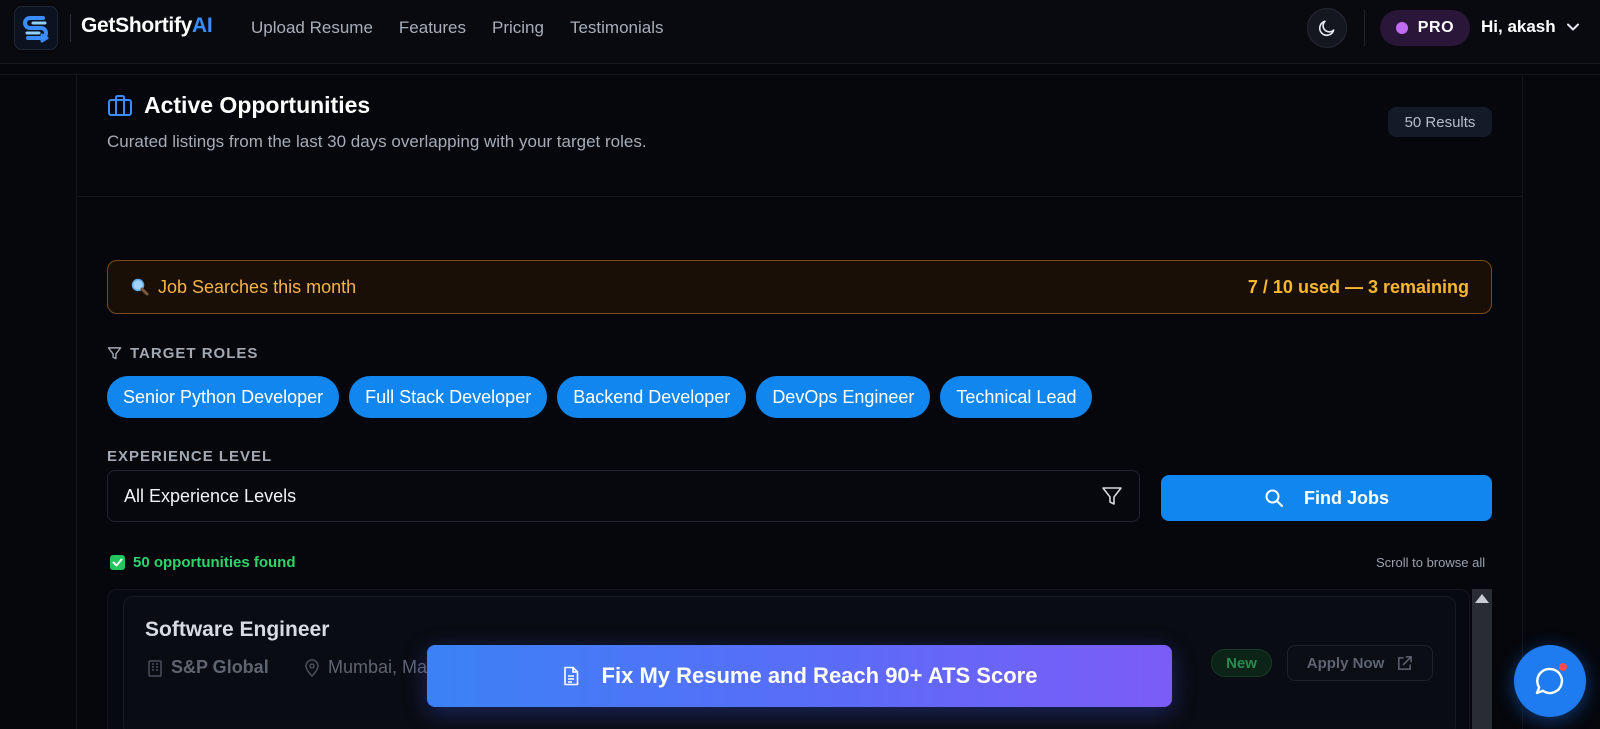  Describe the element at coordinates (432, 28) in the screenshot. I see `nav-link-features: Features` at that location.